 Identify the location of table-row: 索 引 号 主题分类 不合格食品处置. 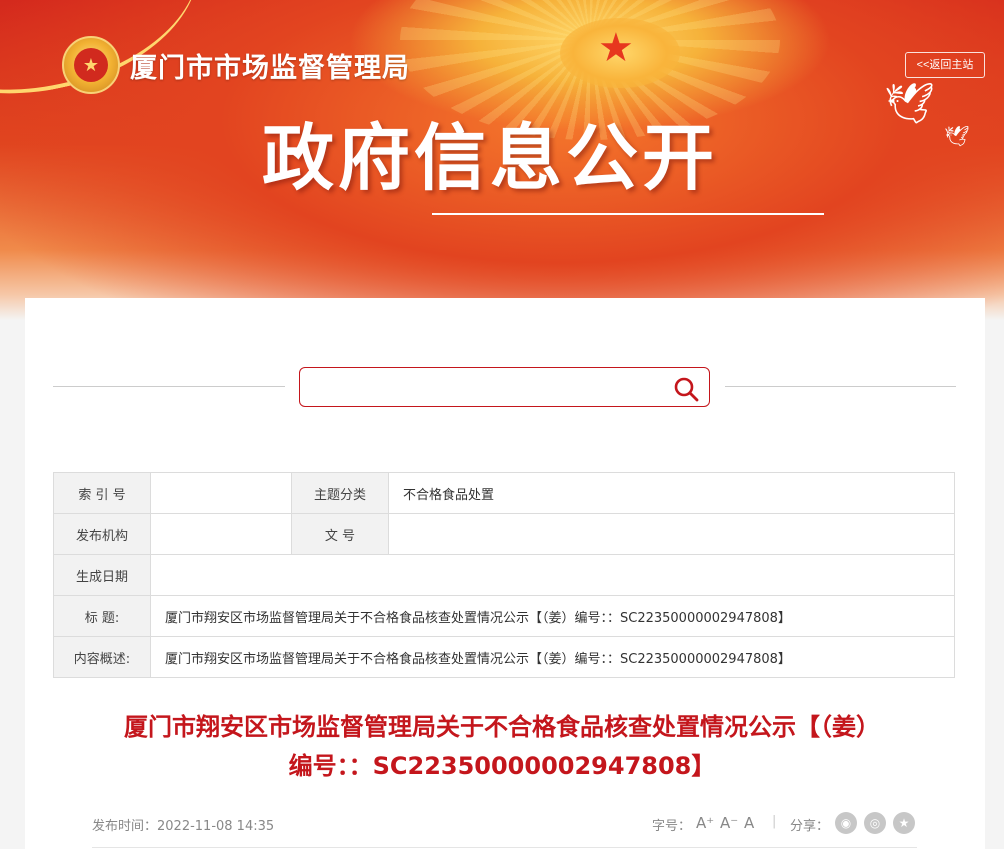
(504, 493).